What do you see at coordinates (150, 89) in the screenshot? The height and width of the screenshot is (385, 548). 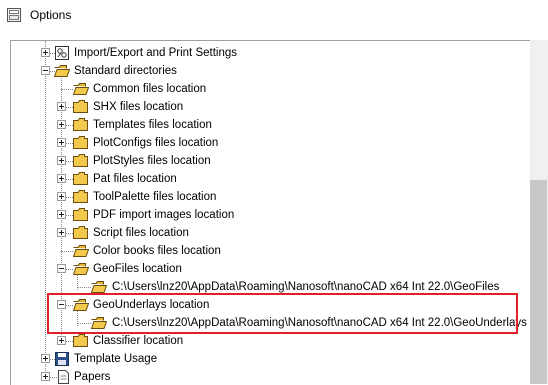 I see `tree-item-label: Common files location` at bounding box center [150, 89].